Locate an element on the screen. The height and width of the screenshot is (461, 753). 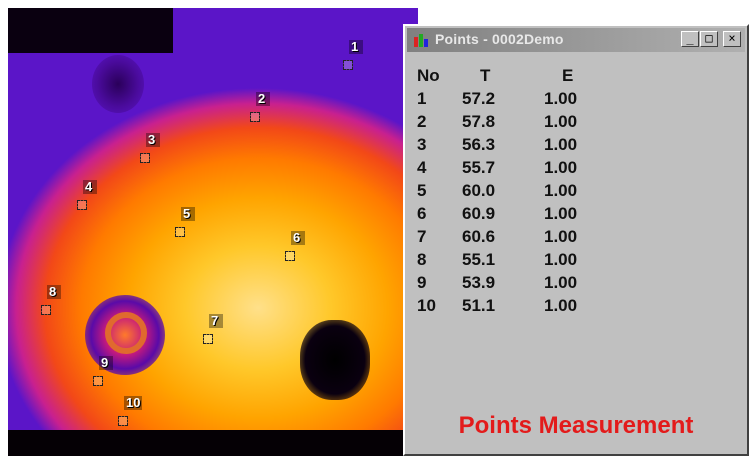
table-row: 6 60.9 1.00 is located at coordinates (515, 213).